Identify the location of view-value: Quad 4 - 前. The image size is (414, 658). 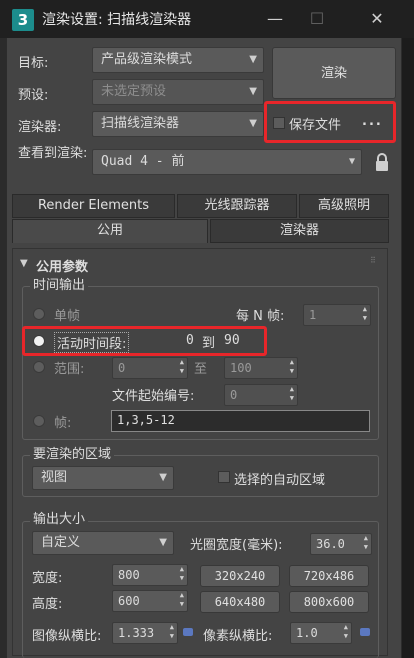
(143, 161).